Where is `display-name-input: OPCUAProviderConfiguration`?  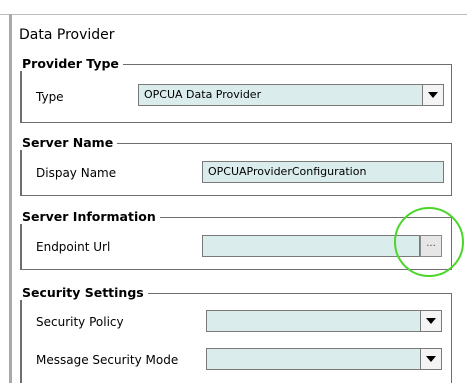
display-name-input: OPCUAProviderConfiguration is located at coordinates (323, 172).